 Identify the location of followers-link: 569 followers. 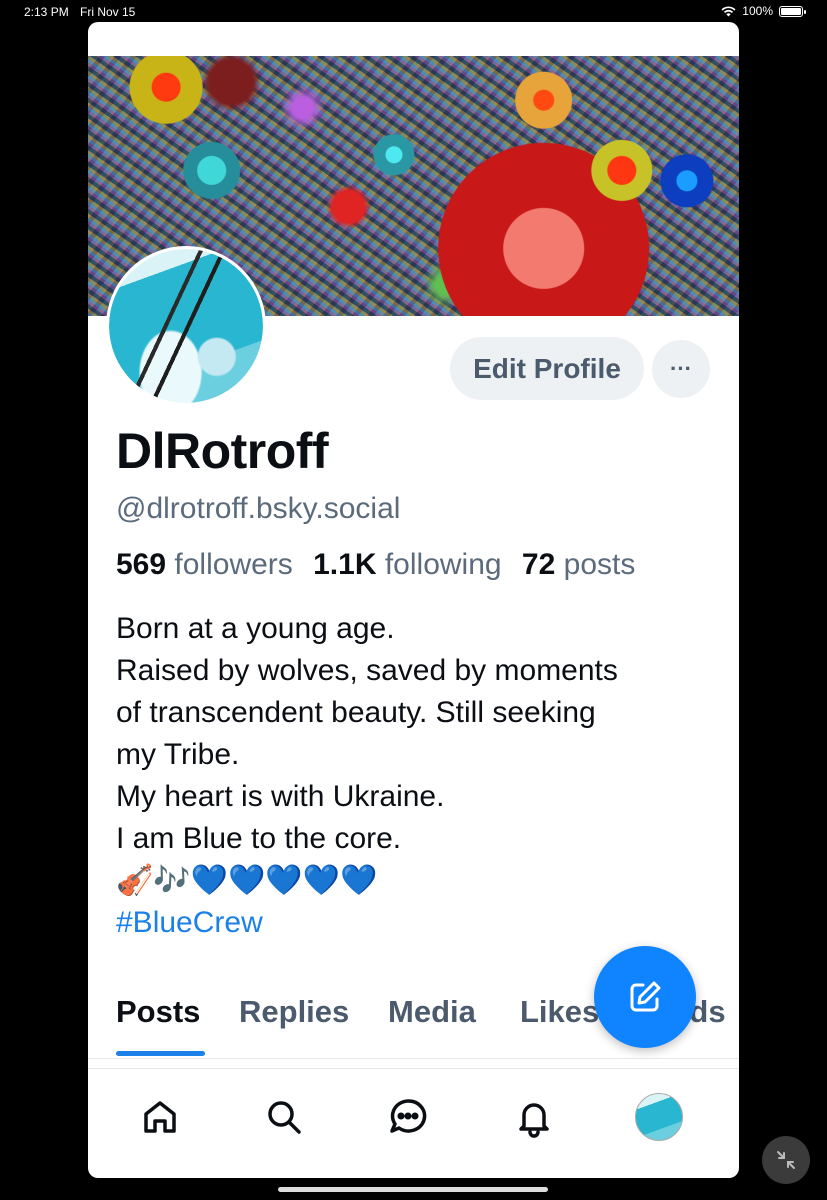
(204, 564).